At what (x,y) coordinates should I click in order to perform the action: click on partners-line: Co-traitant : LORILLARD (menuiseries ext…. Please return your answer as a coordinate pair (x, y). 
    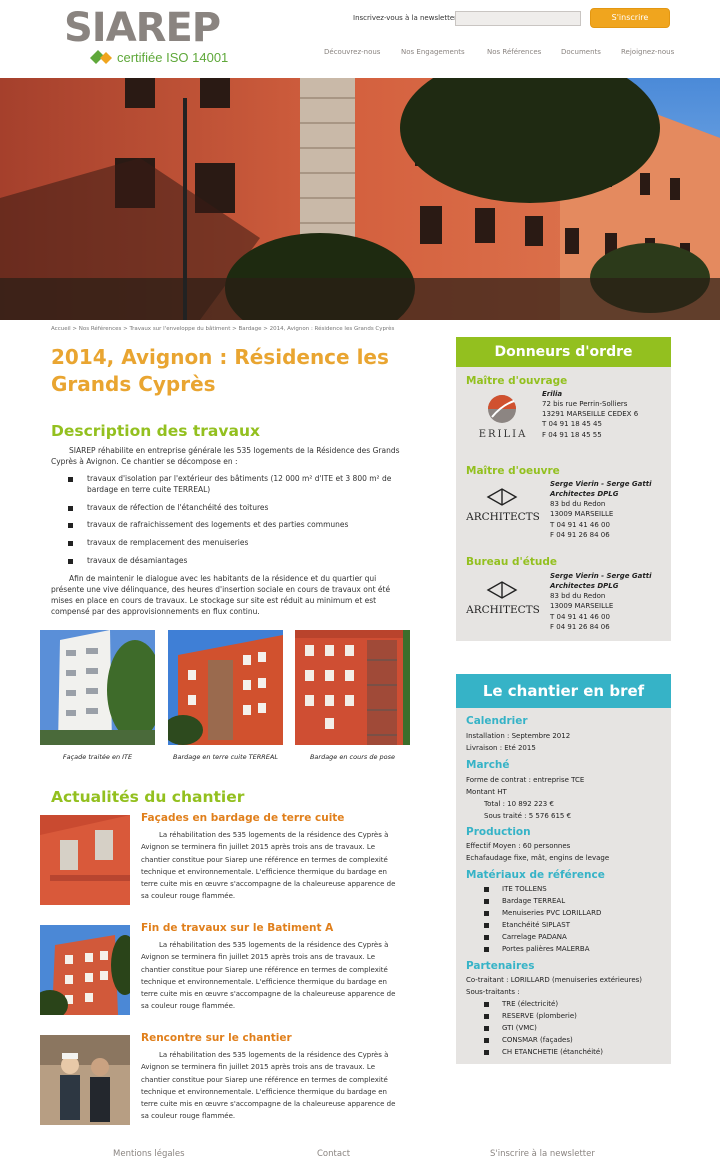
    Looking at the image, I should click on (554, 980).